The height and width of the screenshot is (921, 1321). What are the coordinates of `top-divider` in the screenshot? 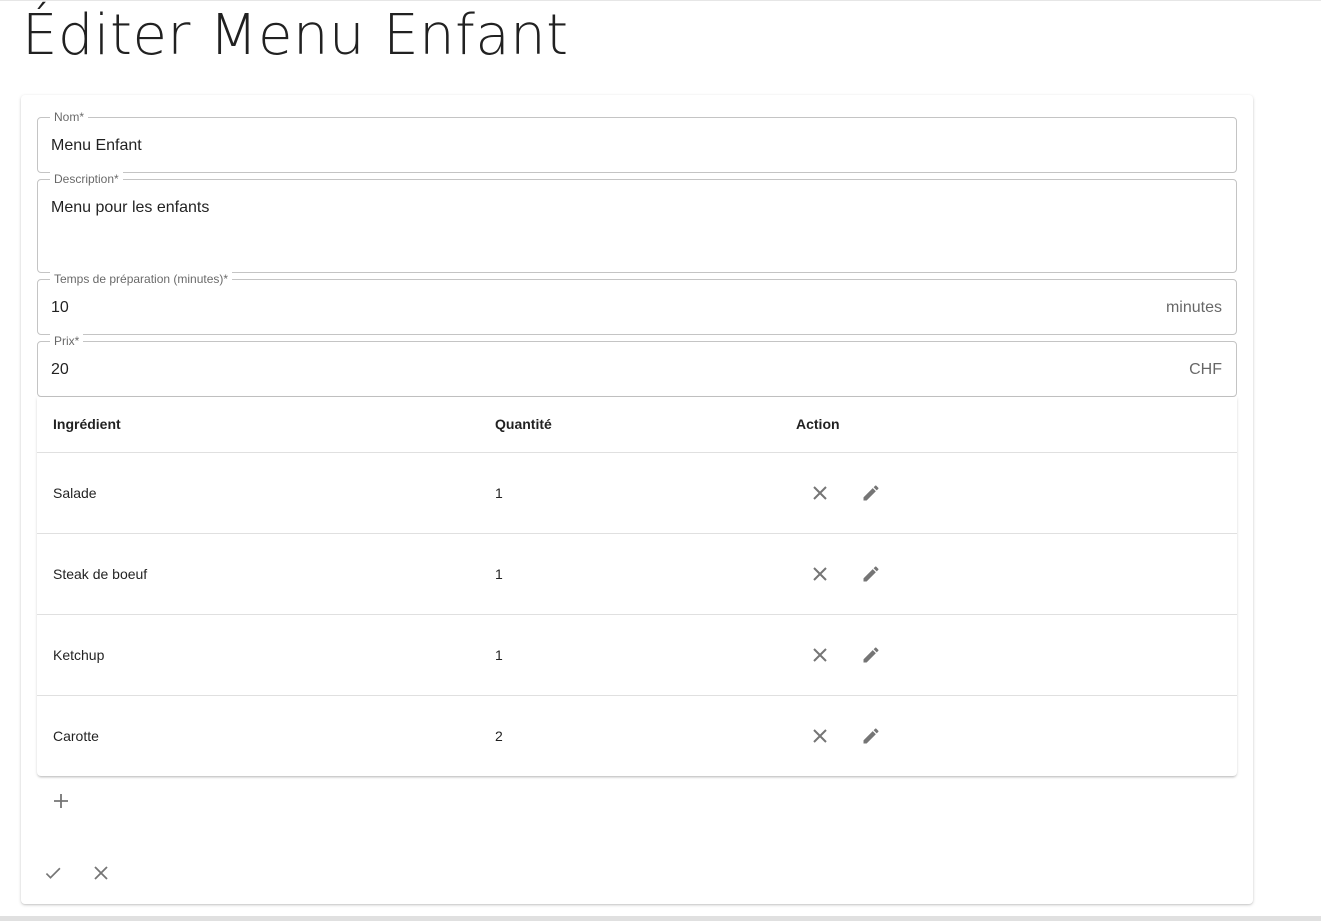 It's located at (660, 0).